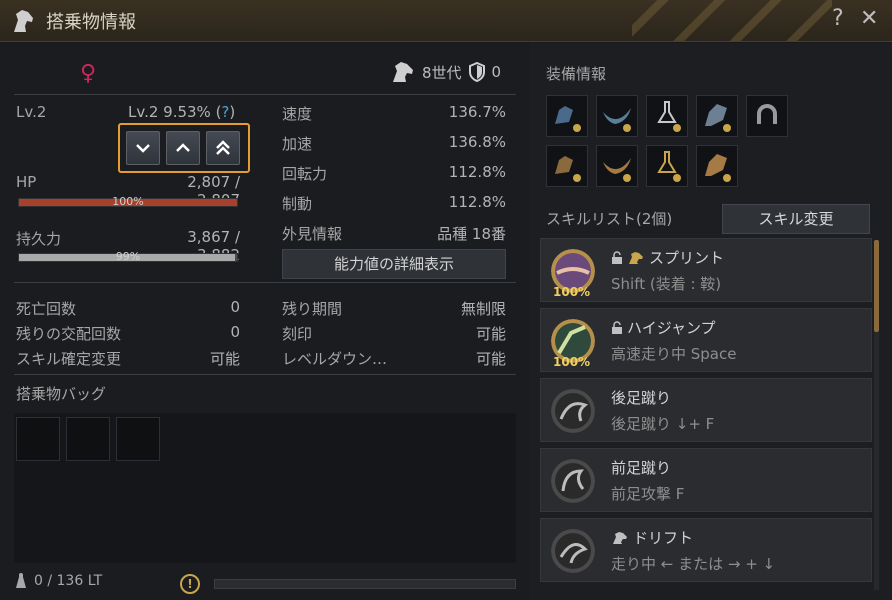  I want to click on close-button: ✕, so click(869, 18).